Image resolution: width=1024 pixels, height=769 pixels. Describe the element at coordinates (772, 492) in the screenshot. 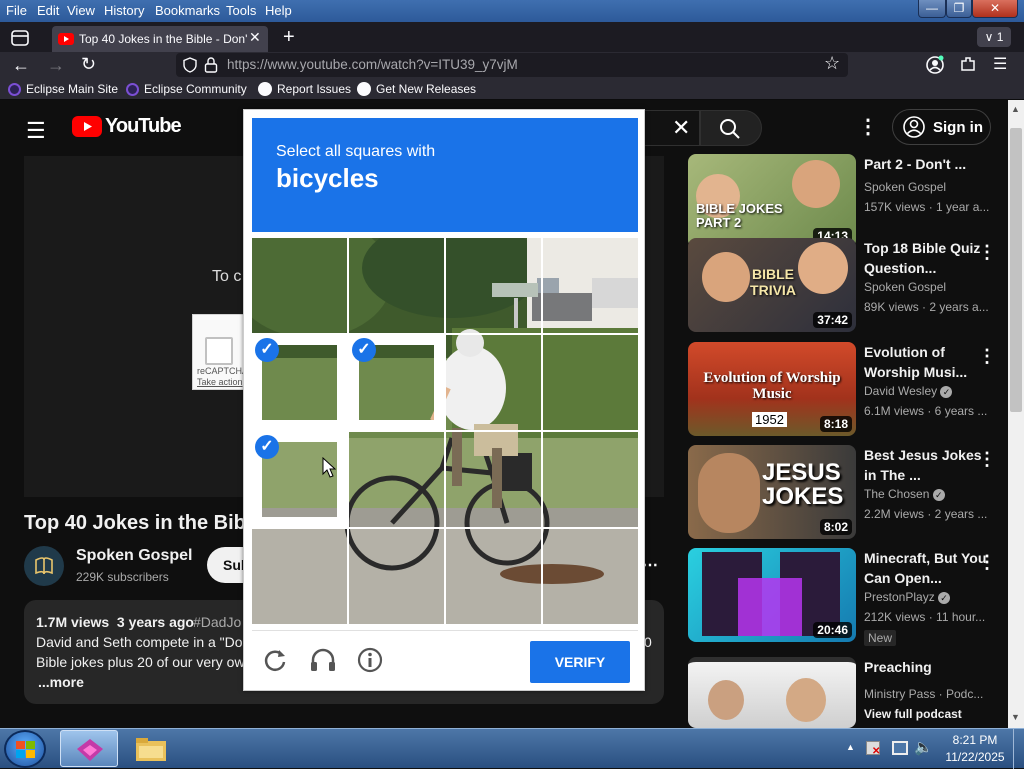

I see `video-thumbnail: JESUS JOKES 8:02` at that location.